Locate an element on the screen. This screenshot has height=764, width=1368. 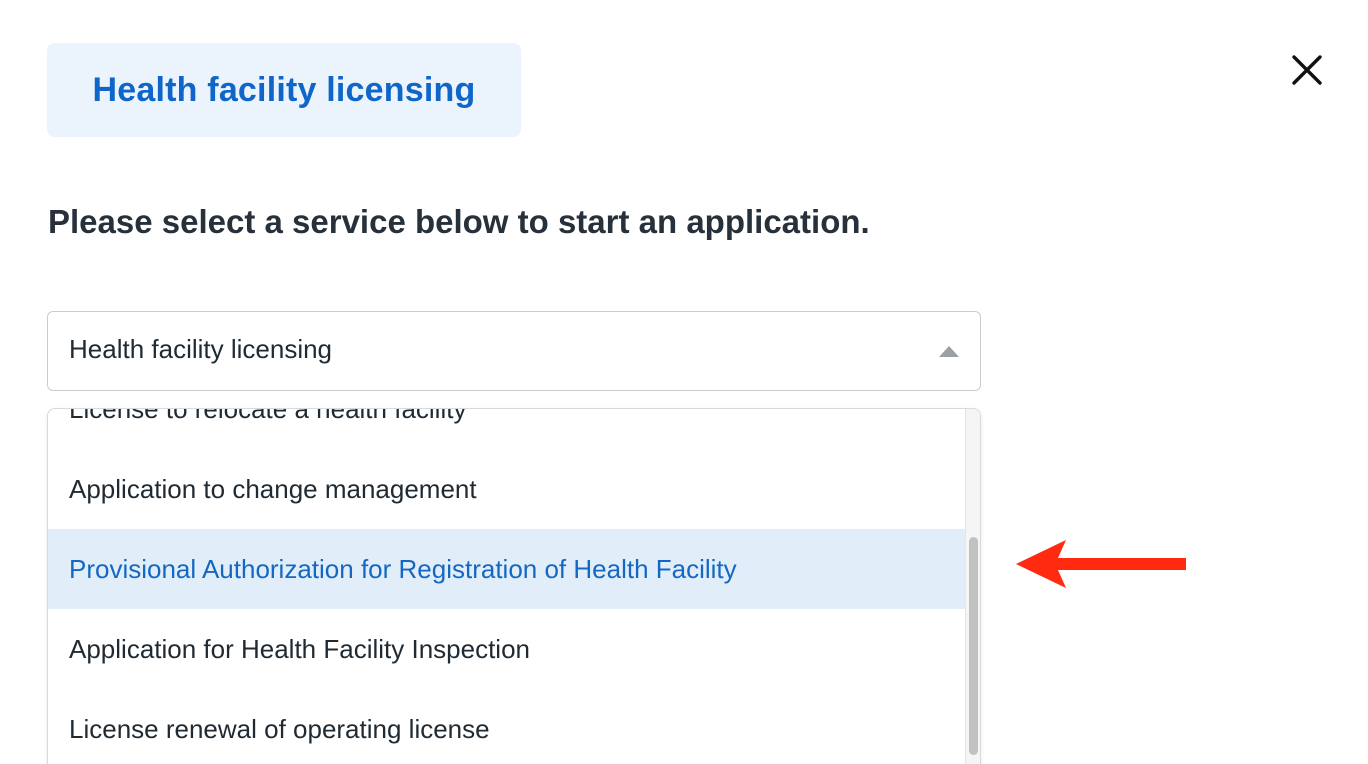
option-label: Application to change management is located at coordinates (273, 488).